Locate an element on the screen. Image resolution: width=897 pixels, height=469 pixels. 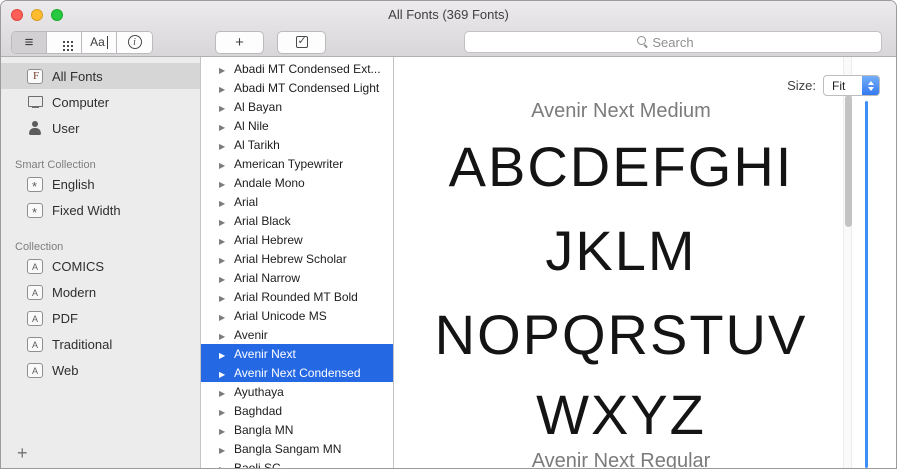
size-dropdown: Fit is located at coordinates (851, 85).